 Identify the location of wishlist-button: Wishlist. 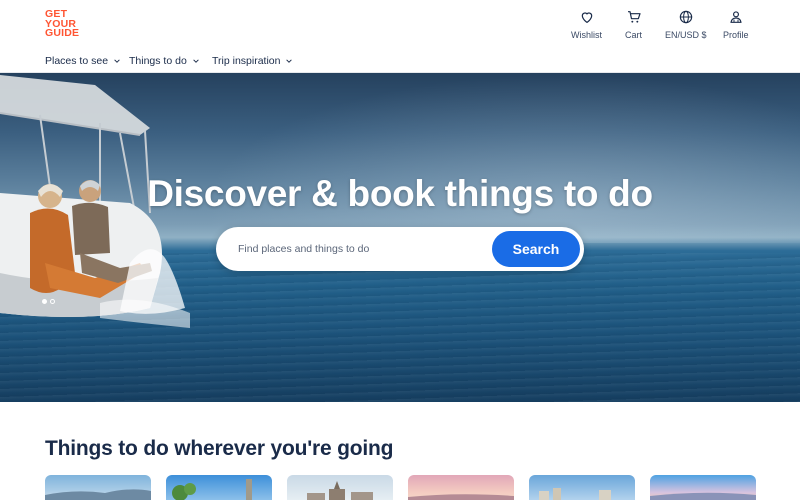
(586, 24).